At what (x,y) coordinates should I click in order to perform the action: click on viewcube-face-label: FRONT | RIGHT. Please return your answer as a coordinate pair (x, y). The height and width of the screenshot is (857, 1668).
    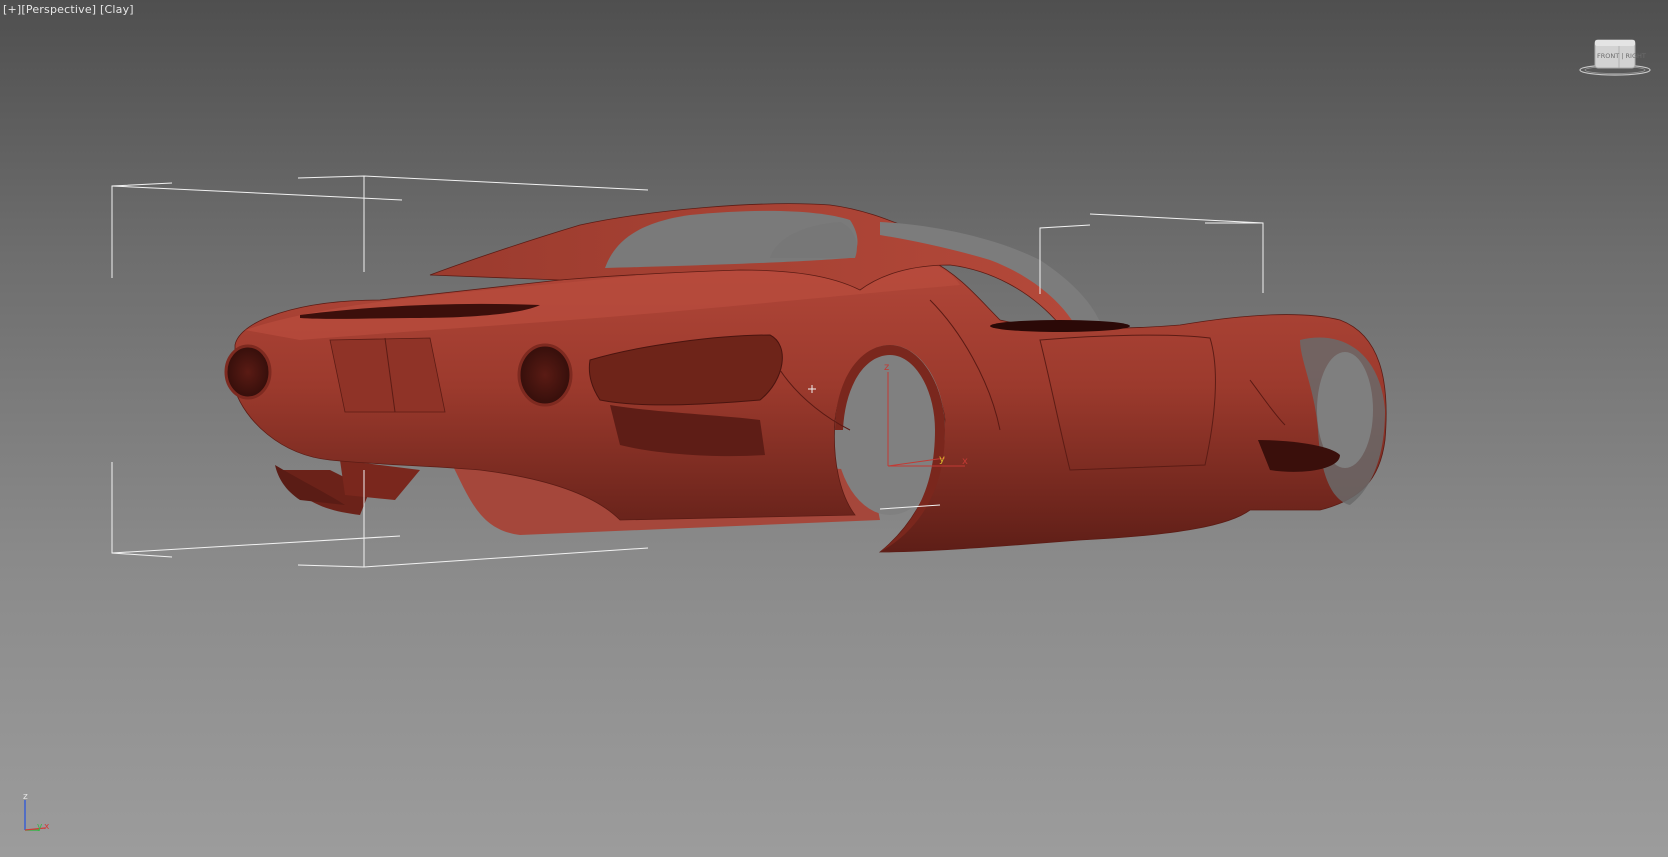
    Looking at the image, I should click on (1621, 56).